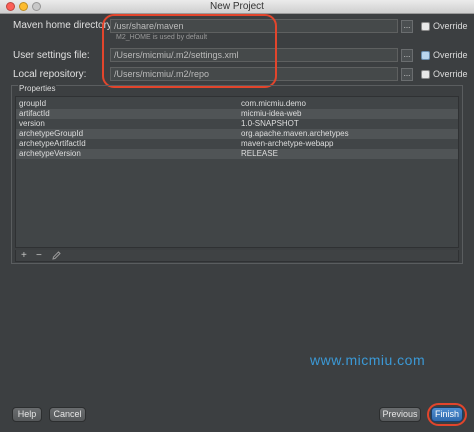  I want to click on property-key: artifactId, so click(34, 113).